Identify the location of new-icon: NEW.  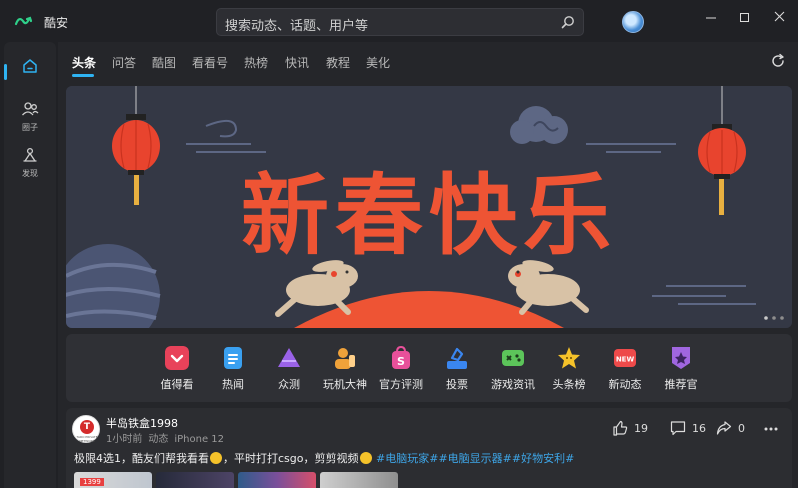
(625, 358).